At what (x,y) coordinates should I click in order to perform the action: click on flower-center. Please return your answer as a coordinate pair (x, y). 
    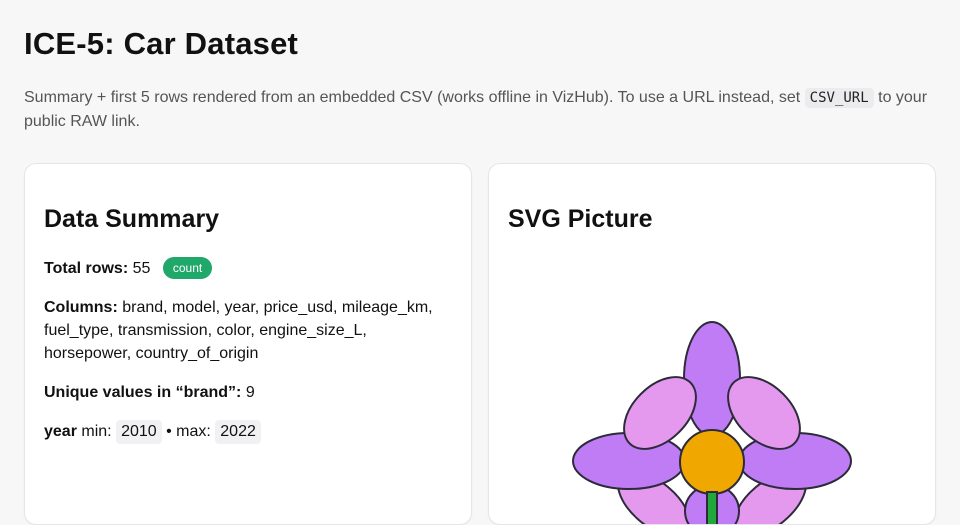
    Looking at the image, I should click on (712, 462).